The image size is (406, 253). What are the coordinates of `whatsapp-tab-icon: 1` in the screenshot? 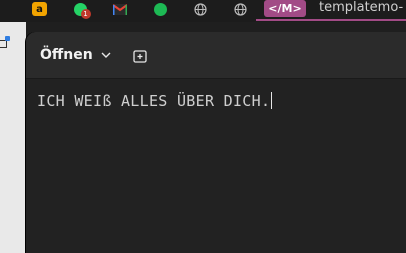 It's located at (81, 10).